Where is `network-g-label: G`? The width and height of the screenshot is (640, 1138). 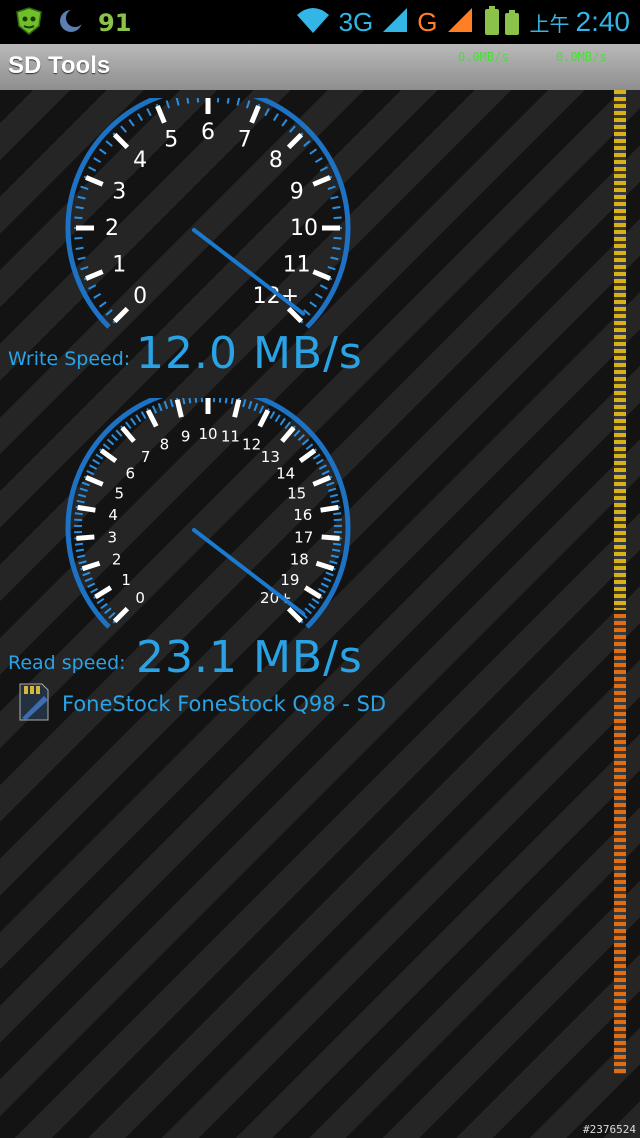 network-g-label: G is located at coordinates (427, 21).